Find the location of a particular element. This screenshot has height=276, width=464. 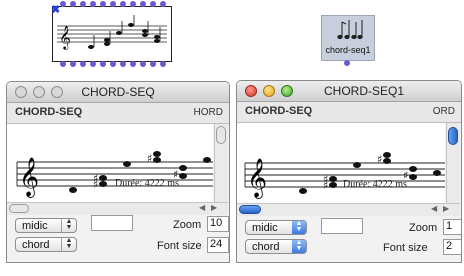

title-bar: CHORD-SEQ1 is located at coordinates (349, 91).